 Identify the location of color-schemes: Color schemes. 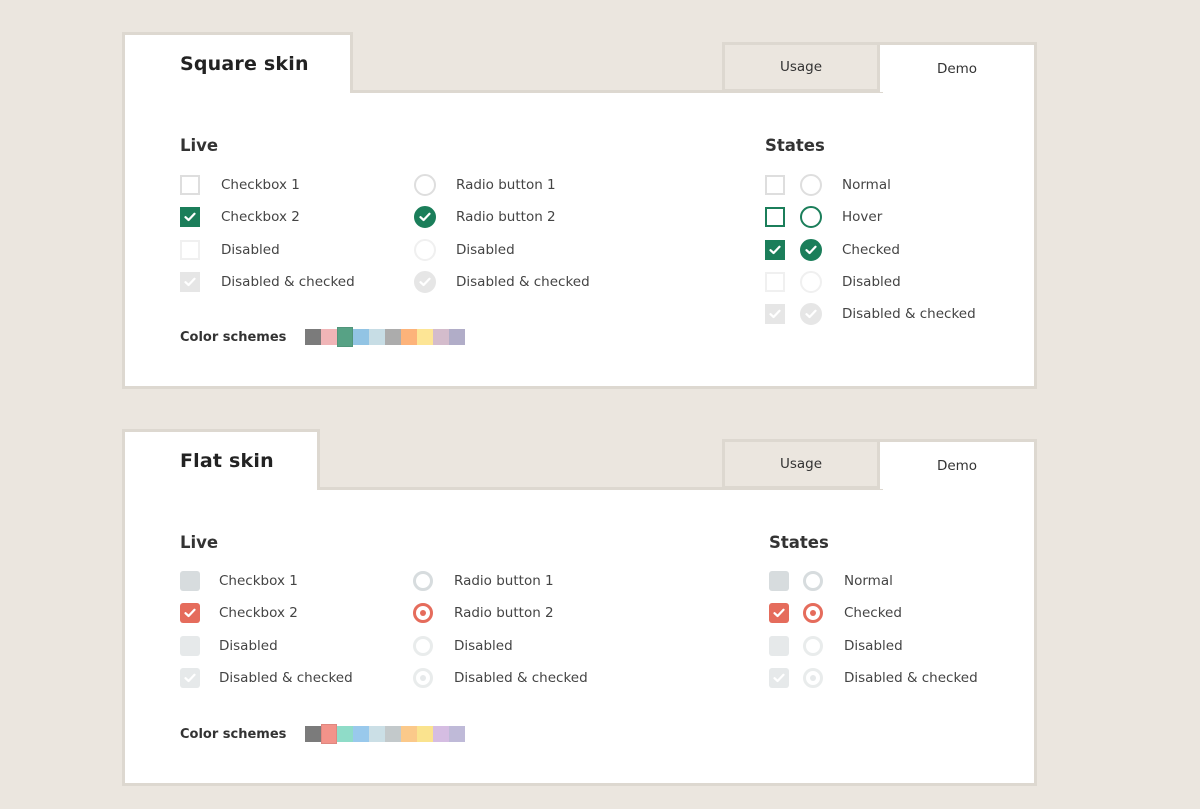
(323, 734).